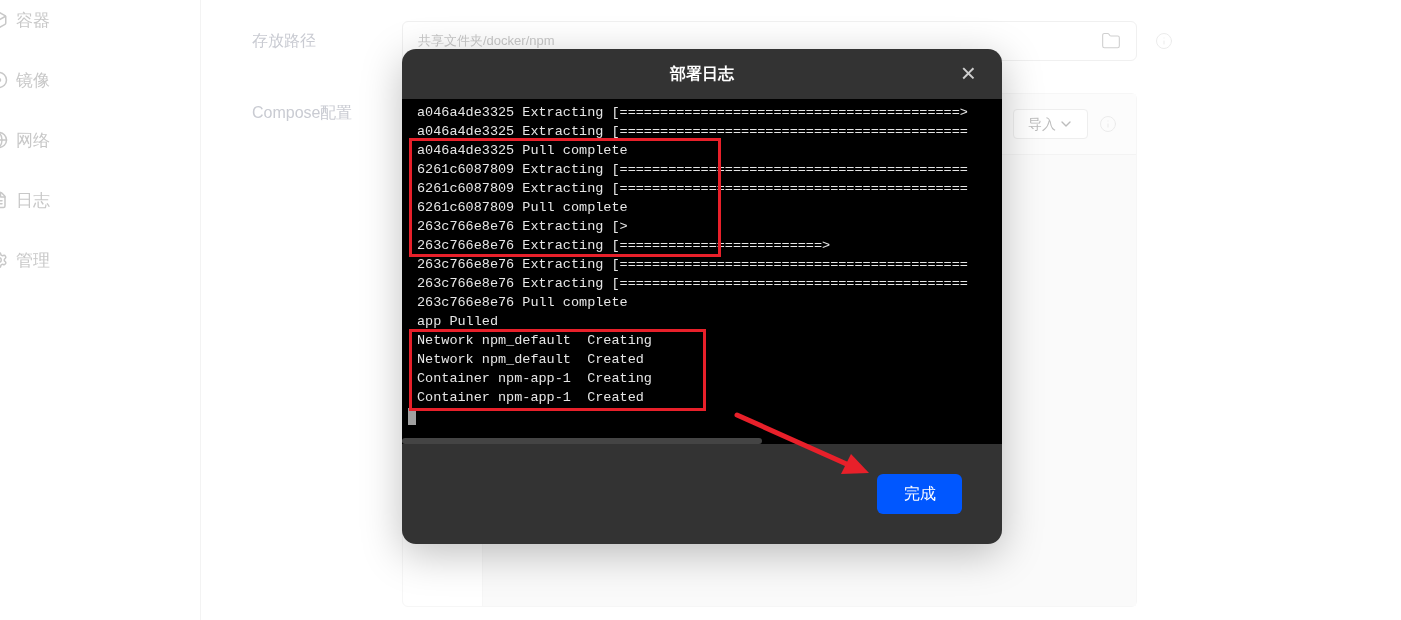  I want to click on import-dropdown: 导入, so click(1050, 124).